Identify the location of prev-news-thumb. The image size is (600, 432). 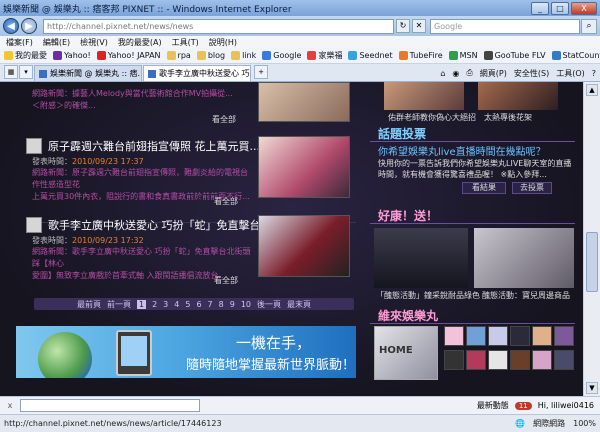
(304, 102).